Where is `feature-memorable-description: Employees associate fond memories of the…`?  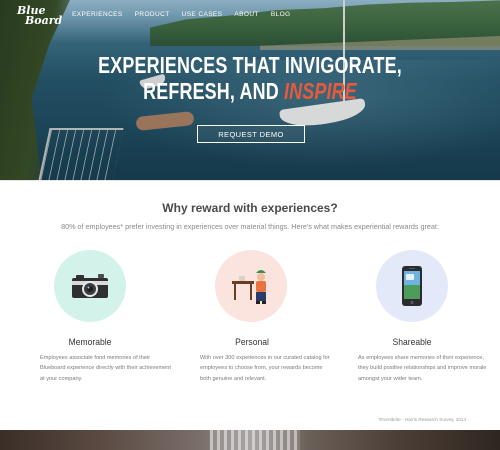 feature-memorable-description: Employees associate fond memories of the… is located at coordinates (105, 368).